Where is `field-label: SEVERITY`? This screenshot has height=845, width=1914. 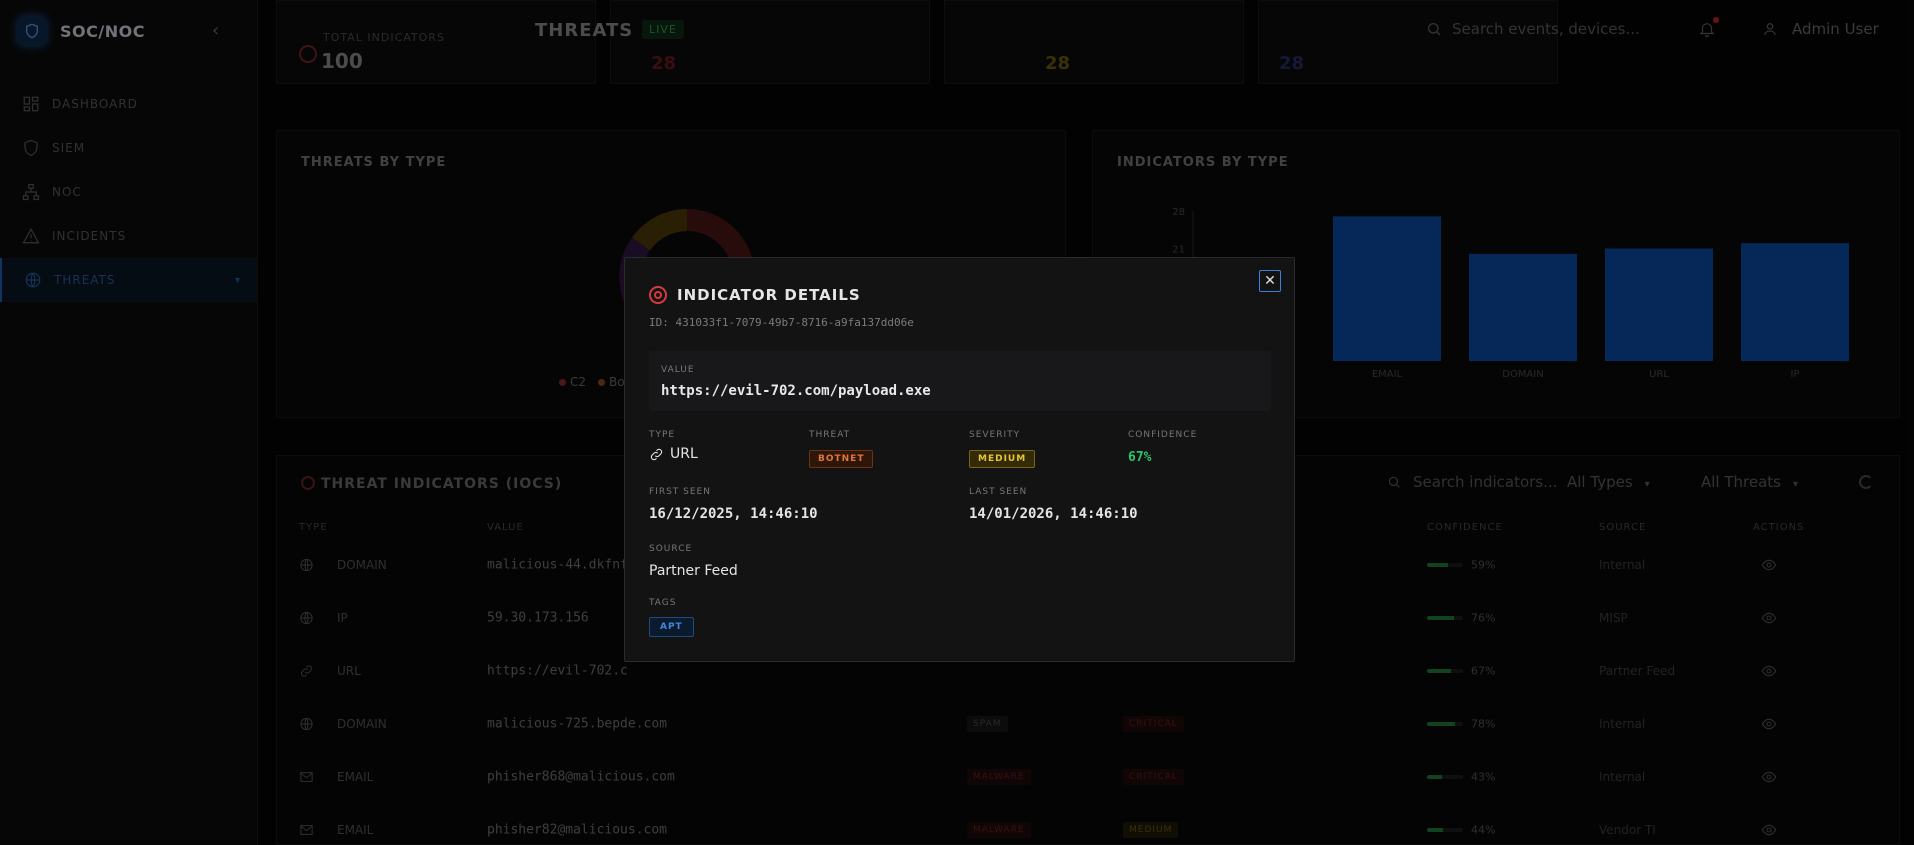 field-label: SEVERITY is located at coordinates (995, 435).